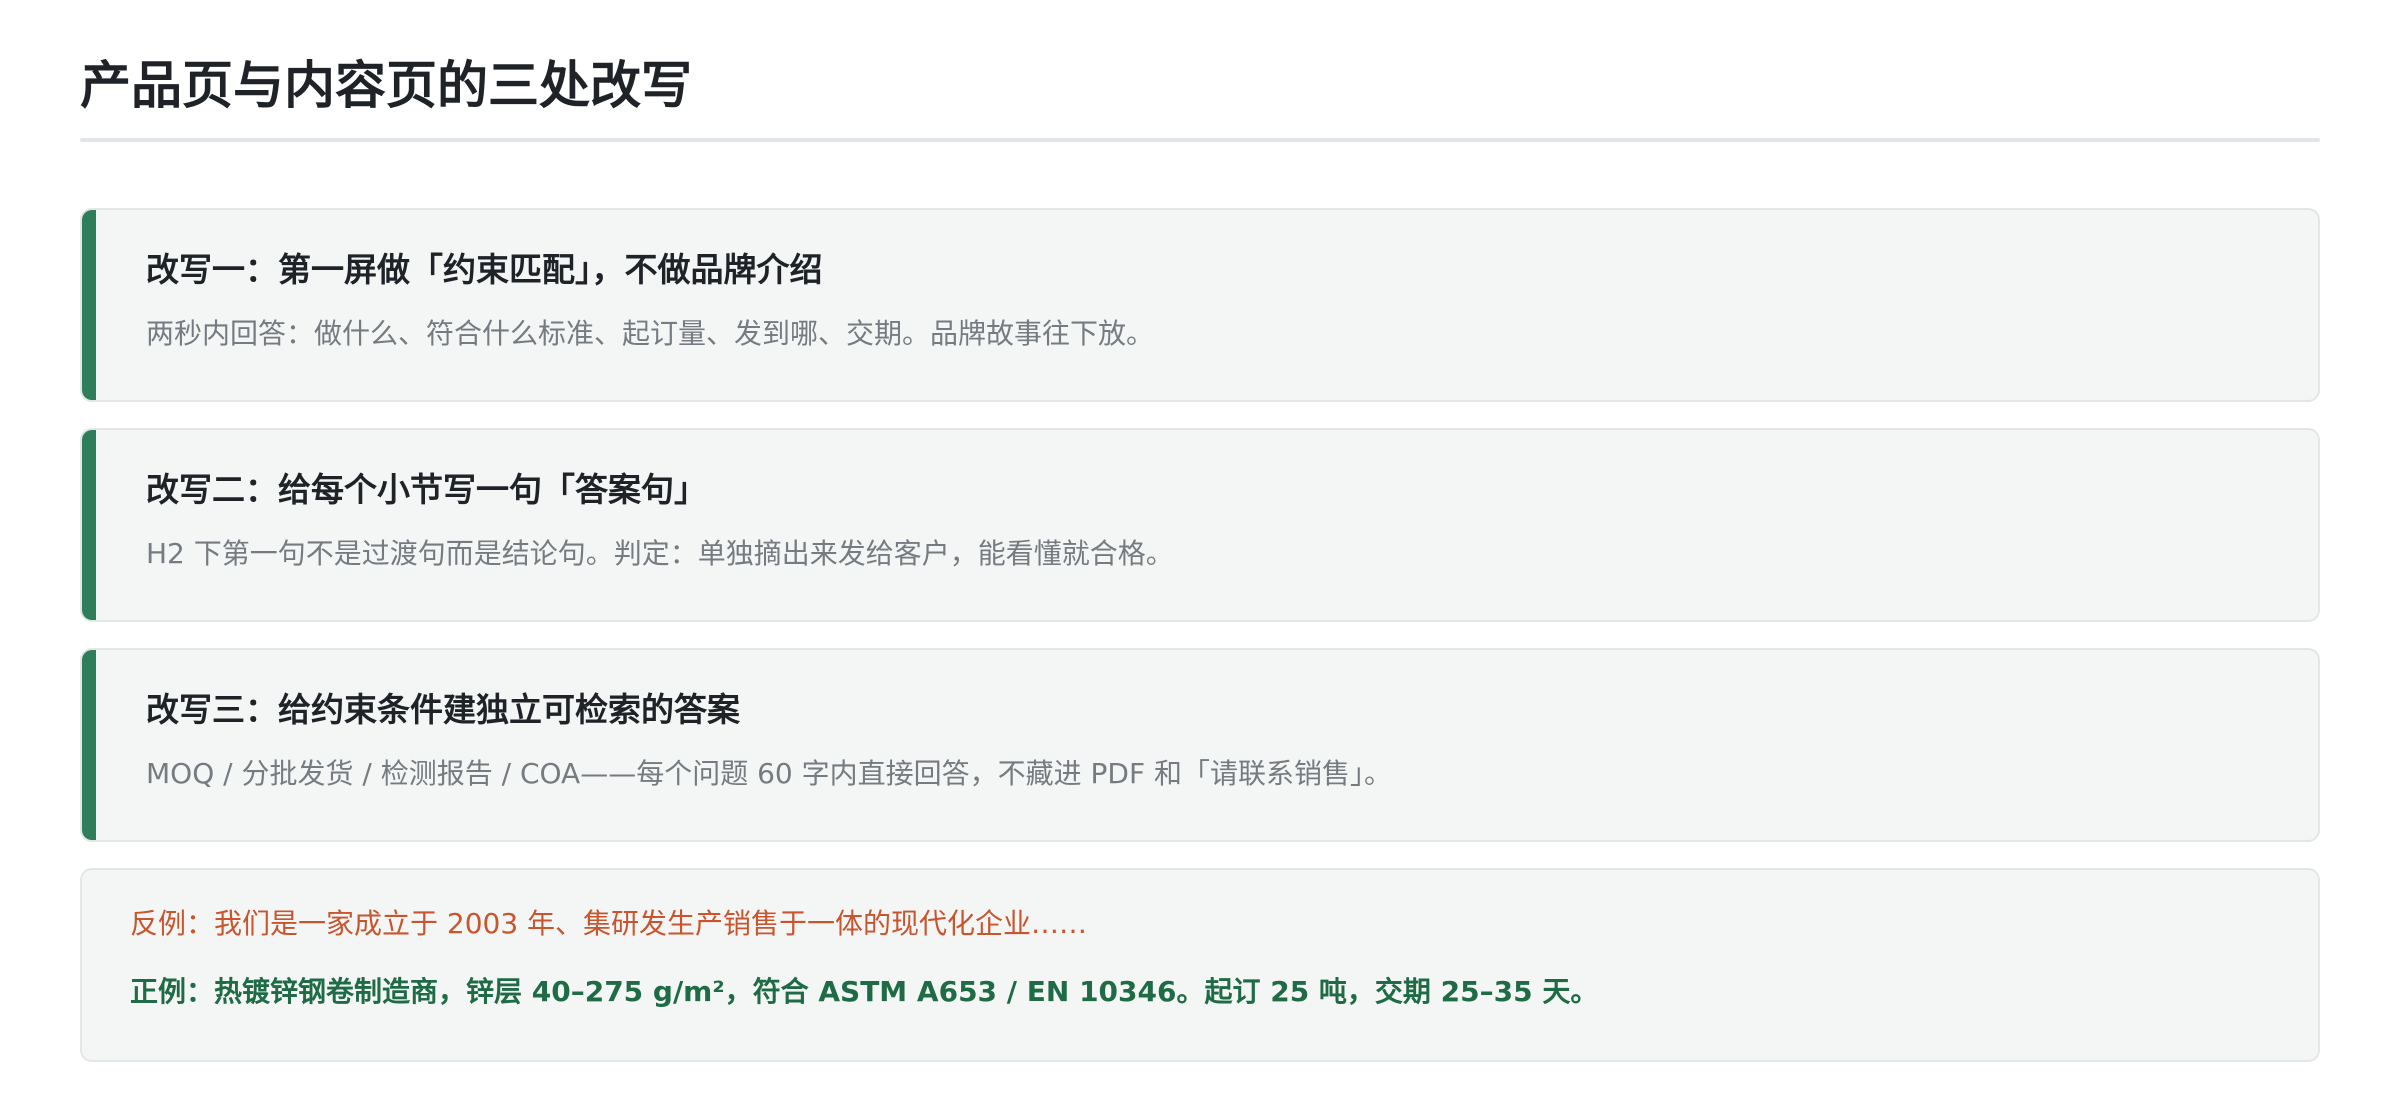 The image size is (2400, 1120). I want to click on rewrite-card-description: H2 下第一句不是过渡句而是结论句。判定：单独摘出来发给客户，能看懂就合格。, so click(660, 553).